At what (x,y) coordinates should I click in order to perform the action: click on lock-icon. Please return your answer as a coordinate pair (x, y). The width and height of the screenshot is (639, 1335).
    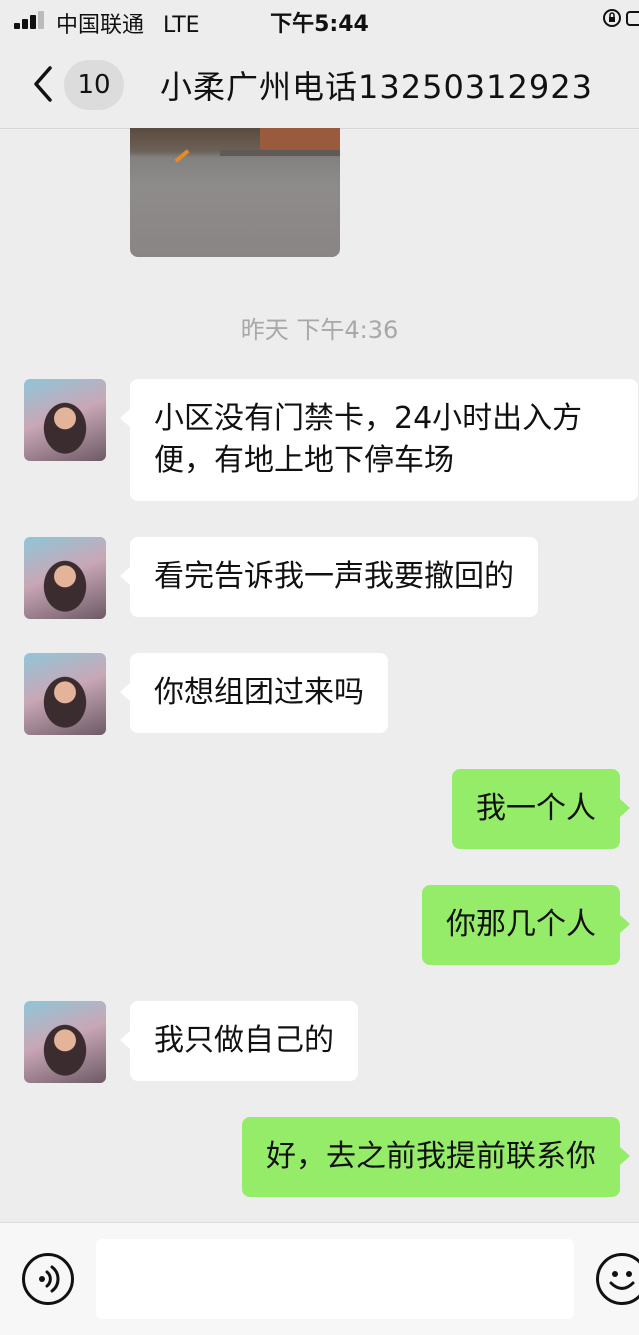
    Looking at the image, I should click on (612, 18).